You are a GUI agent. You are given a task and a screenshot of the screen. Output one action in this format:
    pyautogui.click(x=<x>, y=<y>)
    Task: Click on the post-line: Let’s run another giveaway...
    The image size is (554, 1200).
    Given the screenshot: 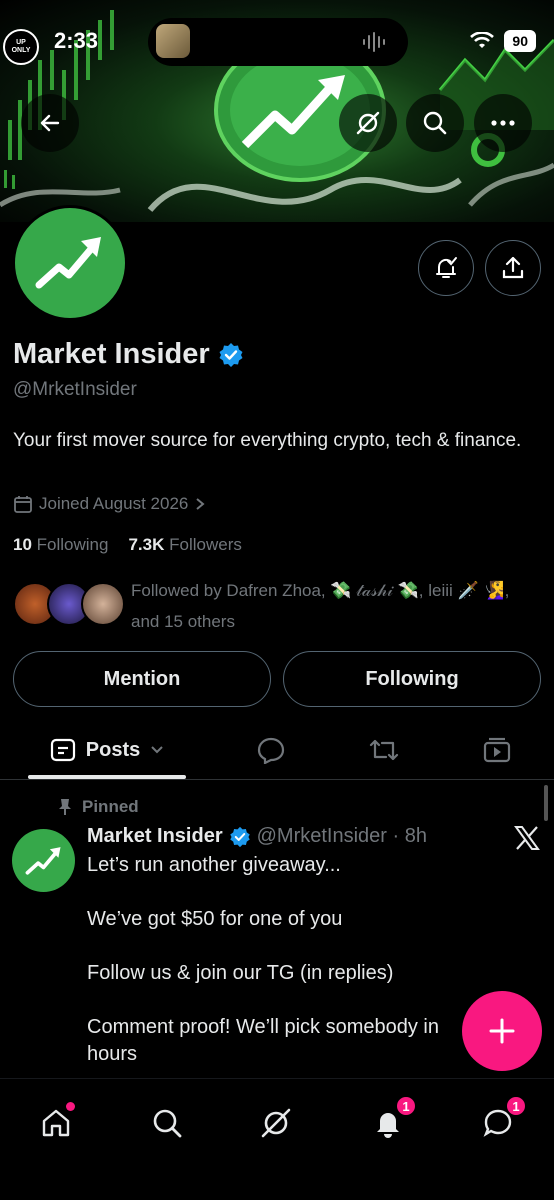 What is the action you would take?
    pyautogui.click(x=214, y=865)
    